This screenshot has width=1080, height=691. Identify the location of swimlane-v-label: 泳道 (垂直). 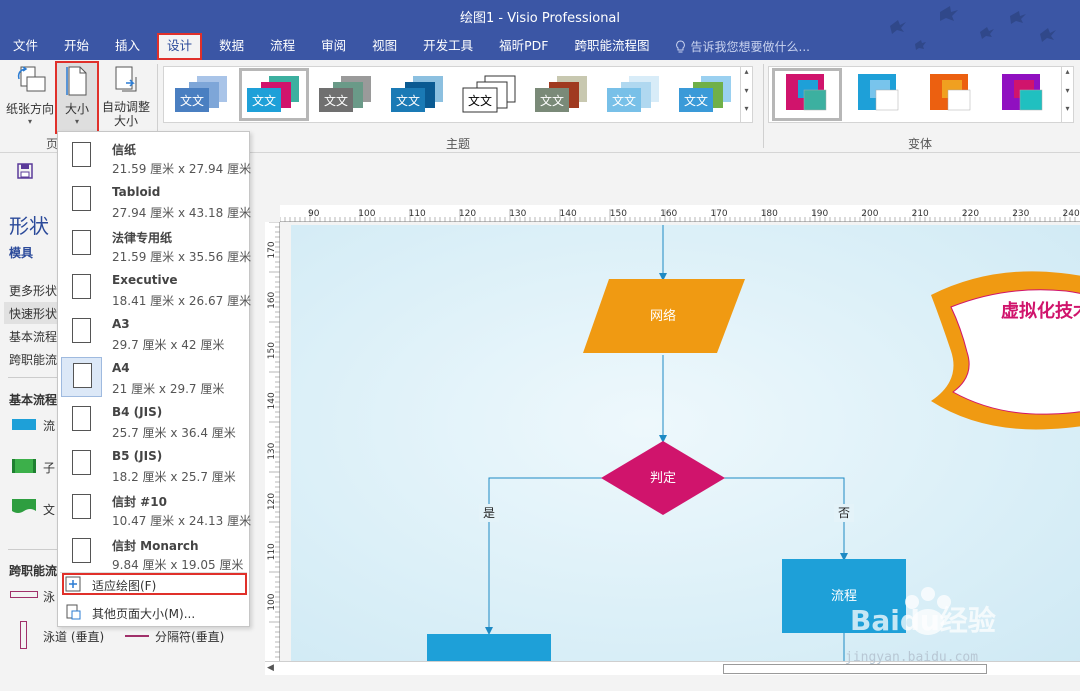
(74, 637).